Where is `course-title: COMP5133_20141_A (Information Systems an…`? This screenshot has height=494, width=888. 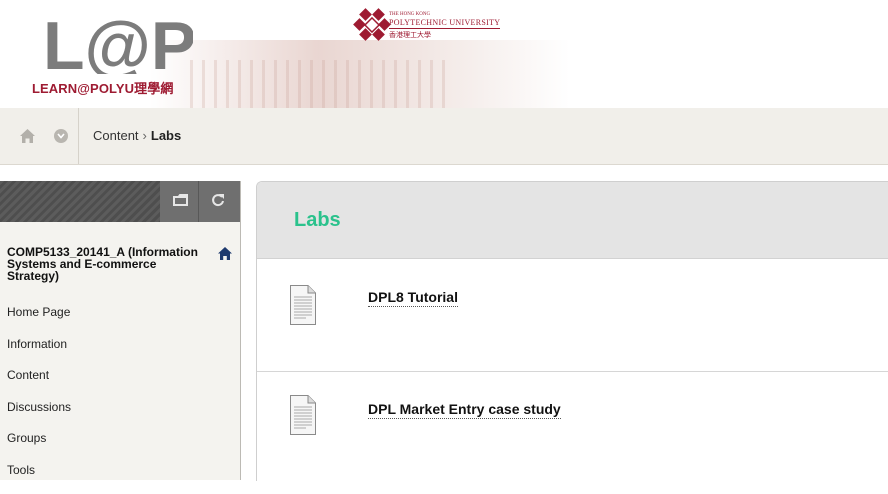
course-title: COMP5133_20141_A (Information Systems an… is located at coordinates (107, 264).